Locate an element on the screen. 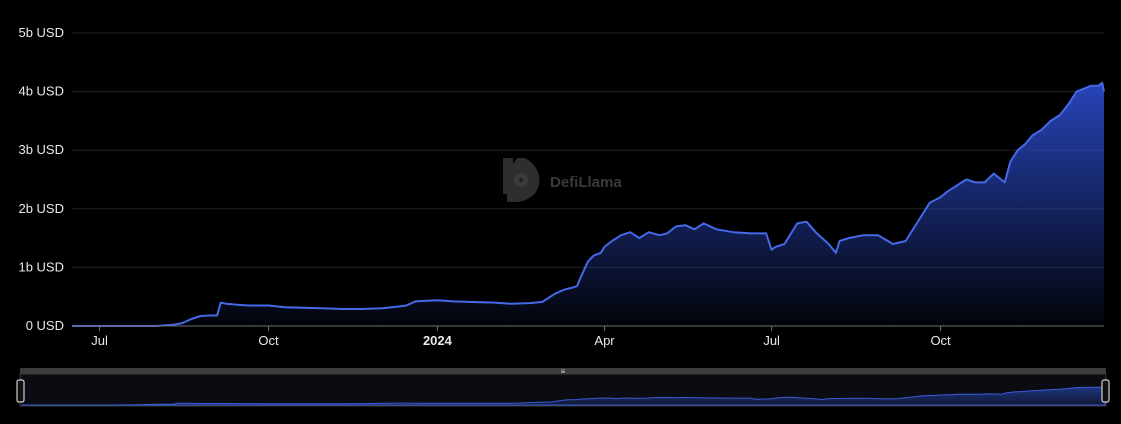  watermark: DefiLlama is located at coordinates (562, 180).